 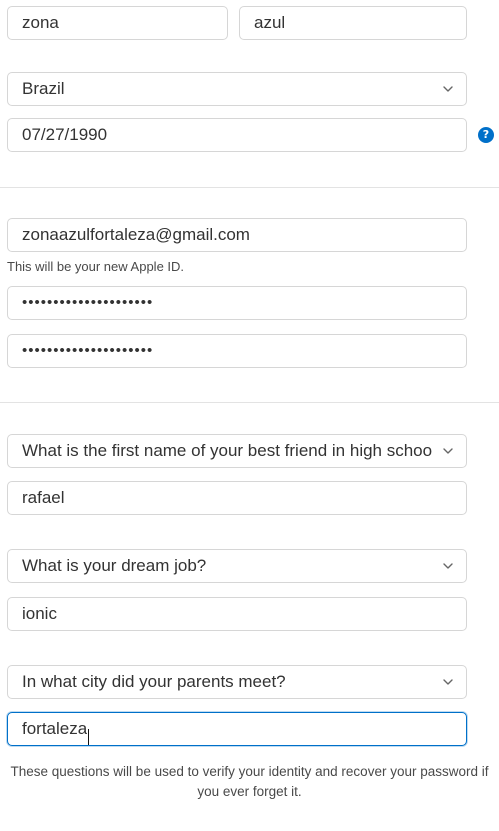 I want to click on last-name-field: azul, so click(x=353, y=23).